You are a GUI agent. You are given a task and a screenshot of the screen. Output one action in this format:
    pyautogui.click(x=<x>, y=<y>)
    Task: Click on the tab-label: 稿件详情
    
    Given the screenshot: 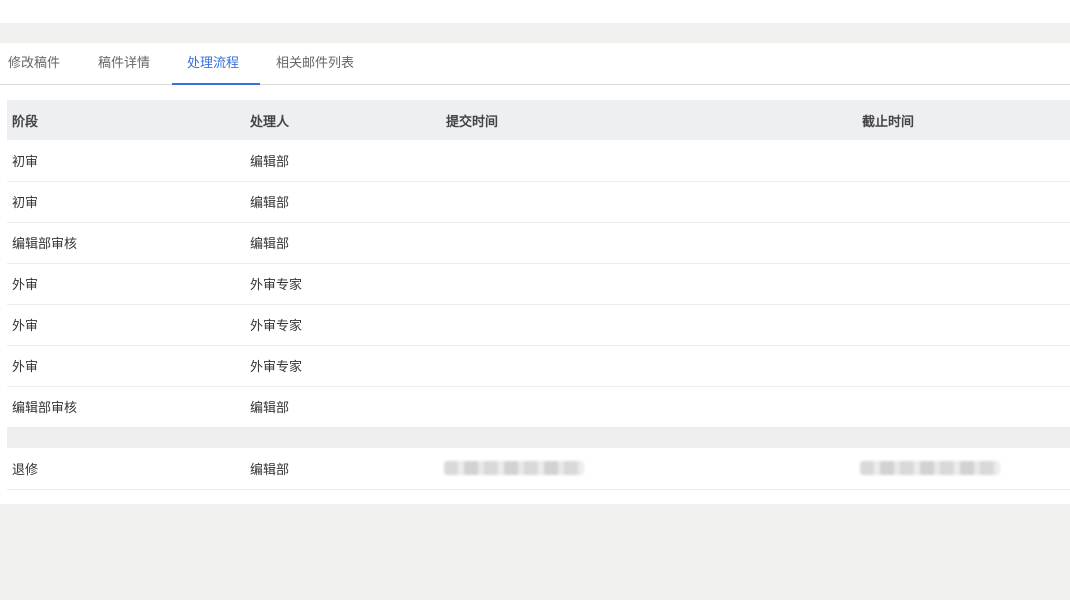 What is the action you would take?
    pyautogui.click(x=124, y=63)
    